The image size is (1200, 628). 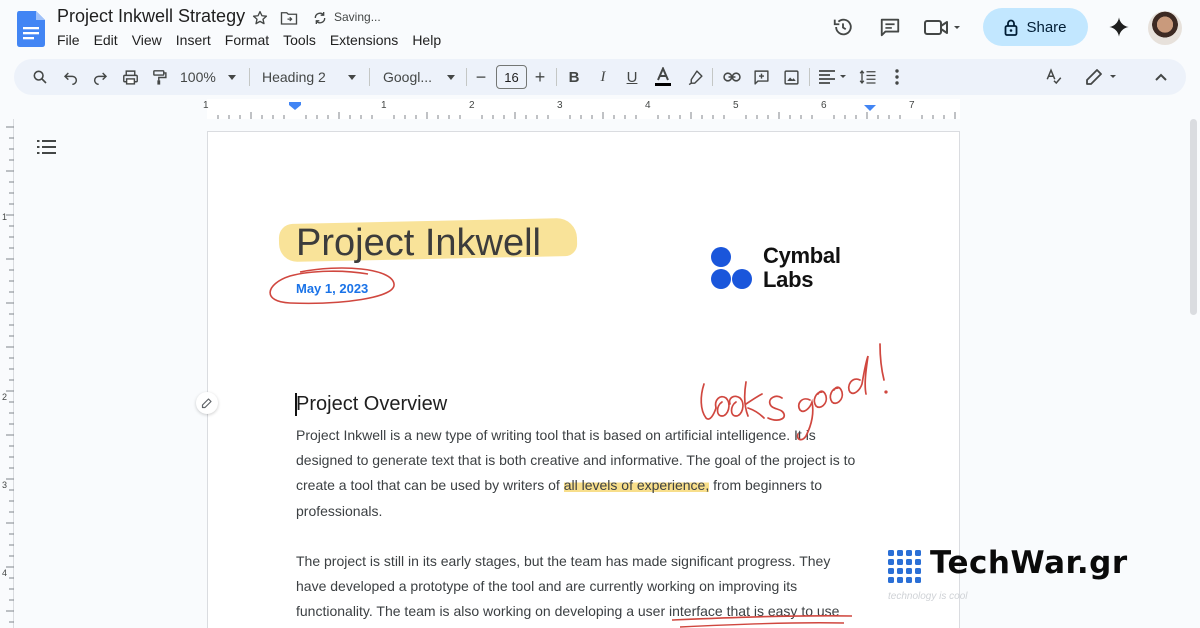 I want to click on document-title: Project Inkwell Strategy, so click(x=151, y=16).